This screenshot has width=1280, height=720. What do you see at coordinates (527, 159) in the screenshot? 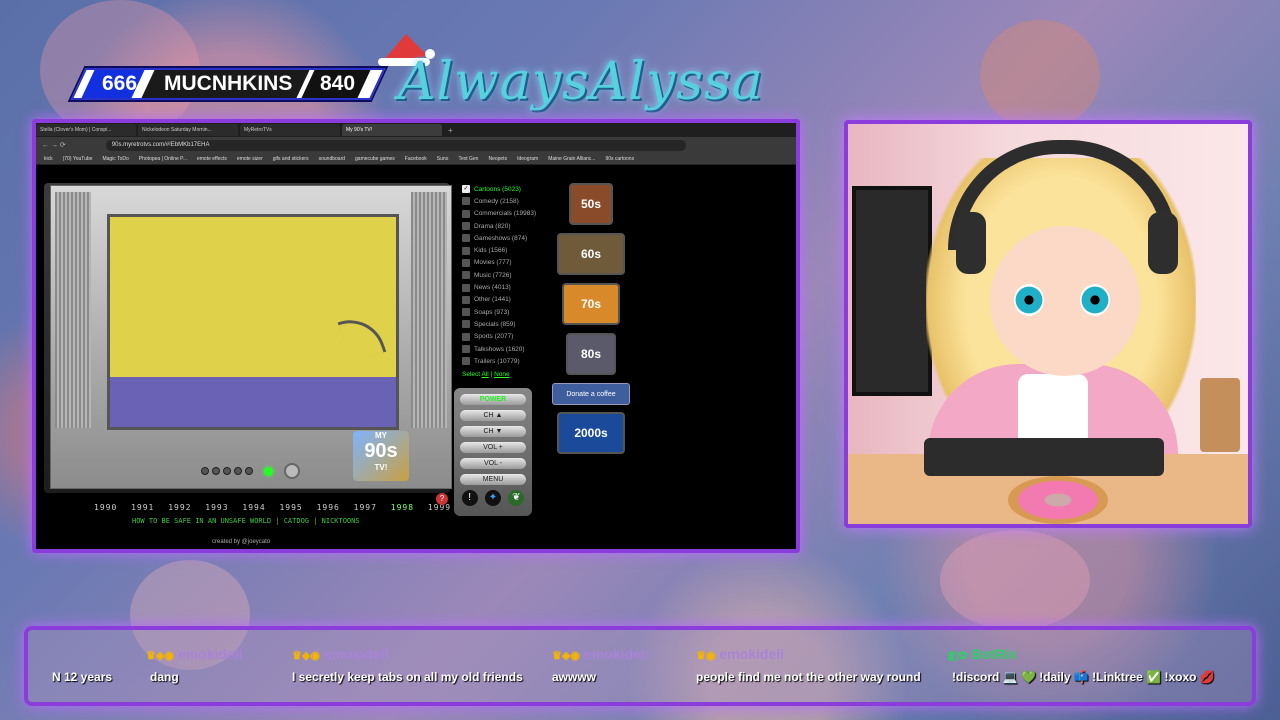
I see `bookmark: Ideogram` at bounding box center [527, 159].